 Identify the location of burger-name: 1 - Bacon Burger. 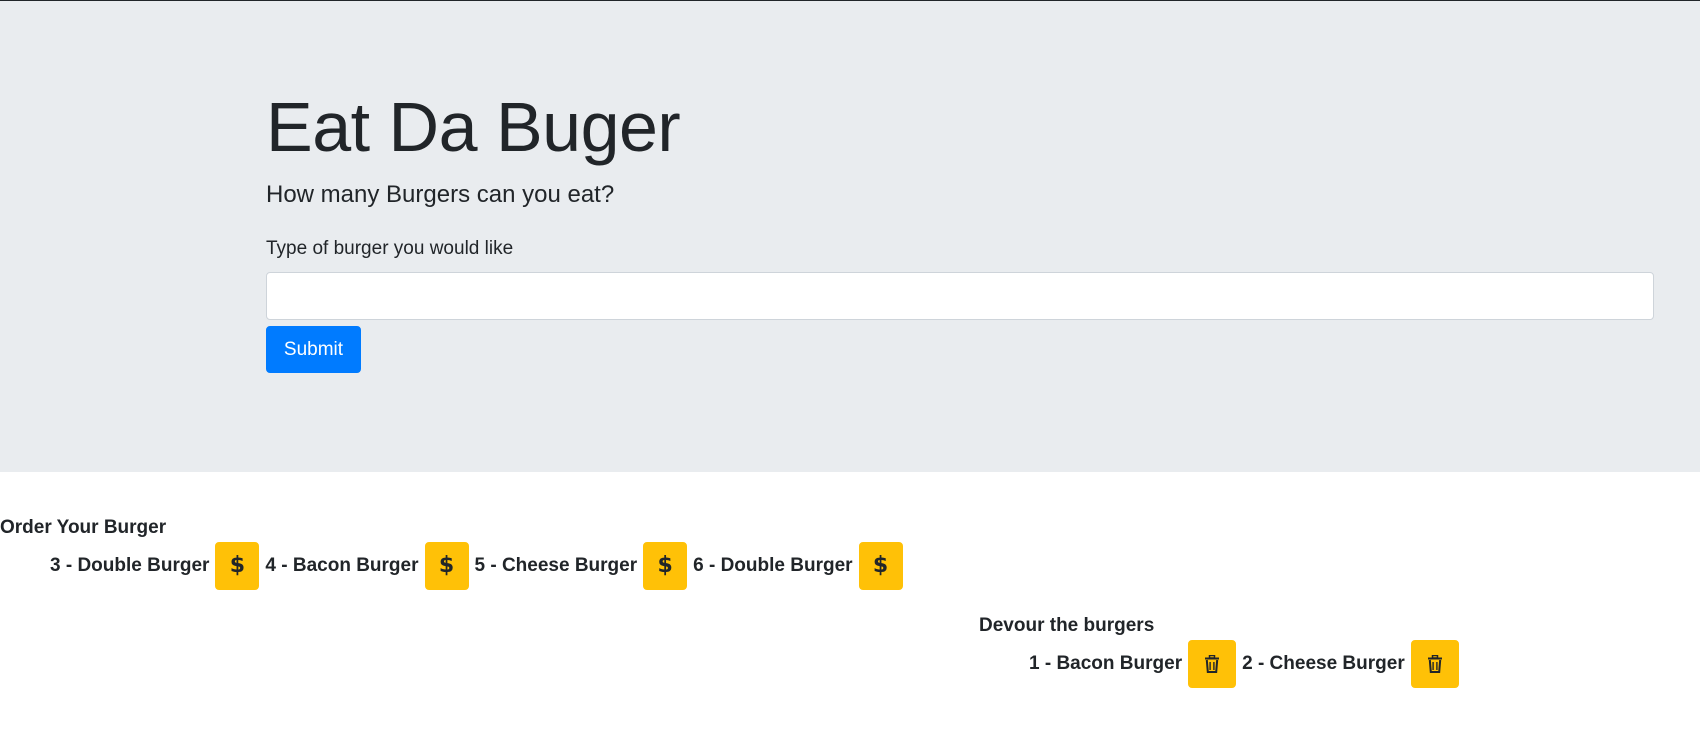
(1106, 663).